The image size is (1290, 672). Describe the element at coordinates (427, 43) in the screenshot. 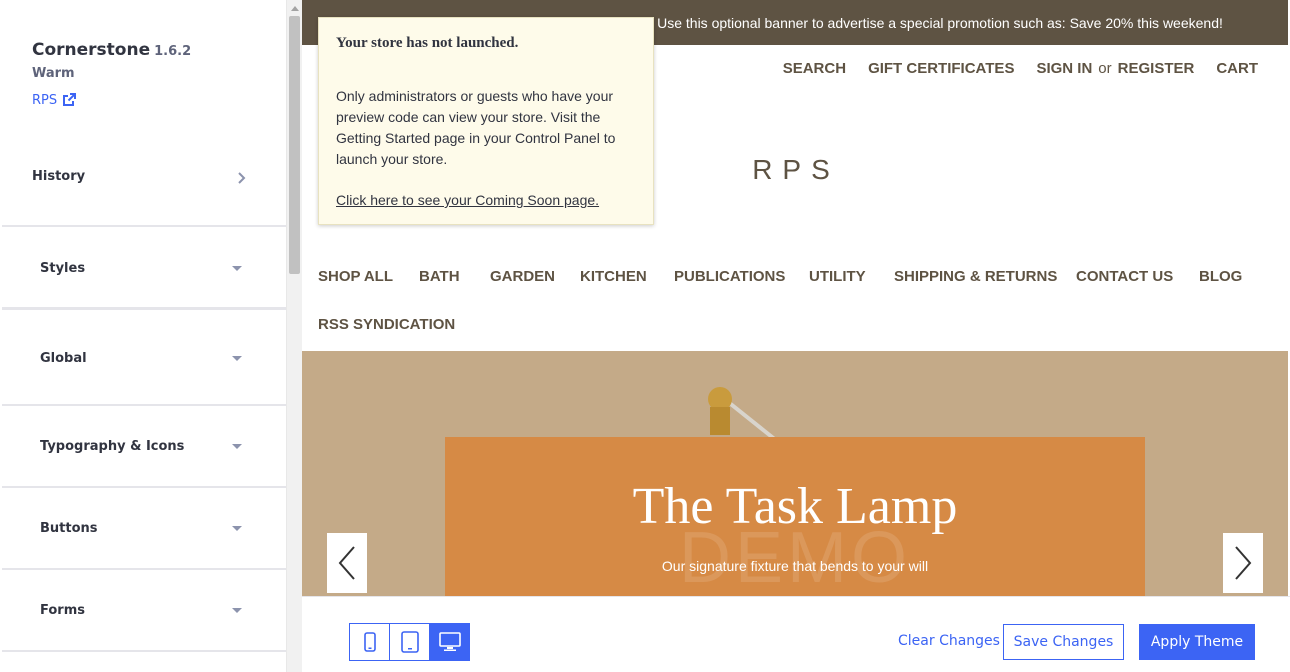

I see `notice-title: Your store has not launched.` at that location.